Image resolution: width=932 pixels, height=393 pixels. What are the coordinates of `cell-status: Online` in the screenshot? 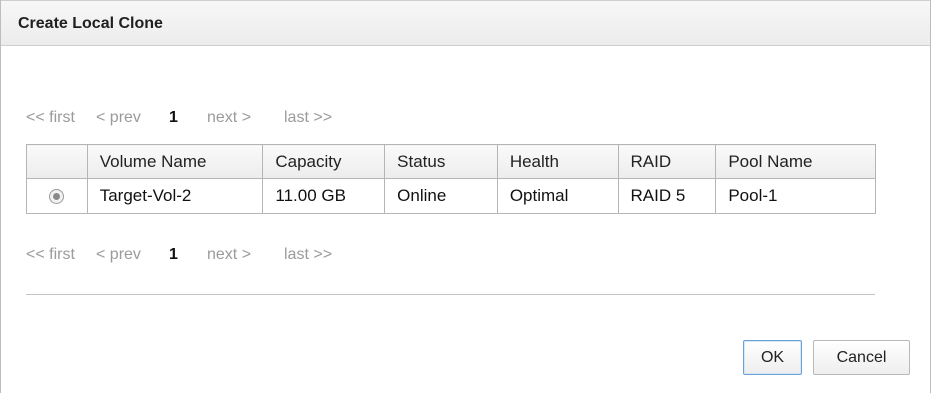 It's located at (441, 196).